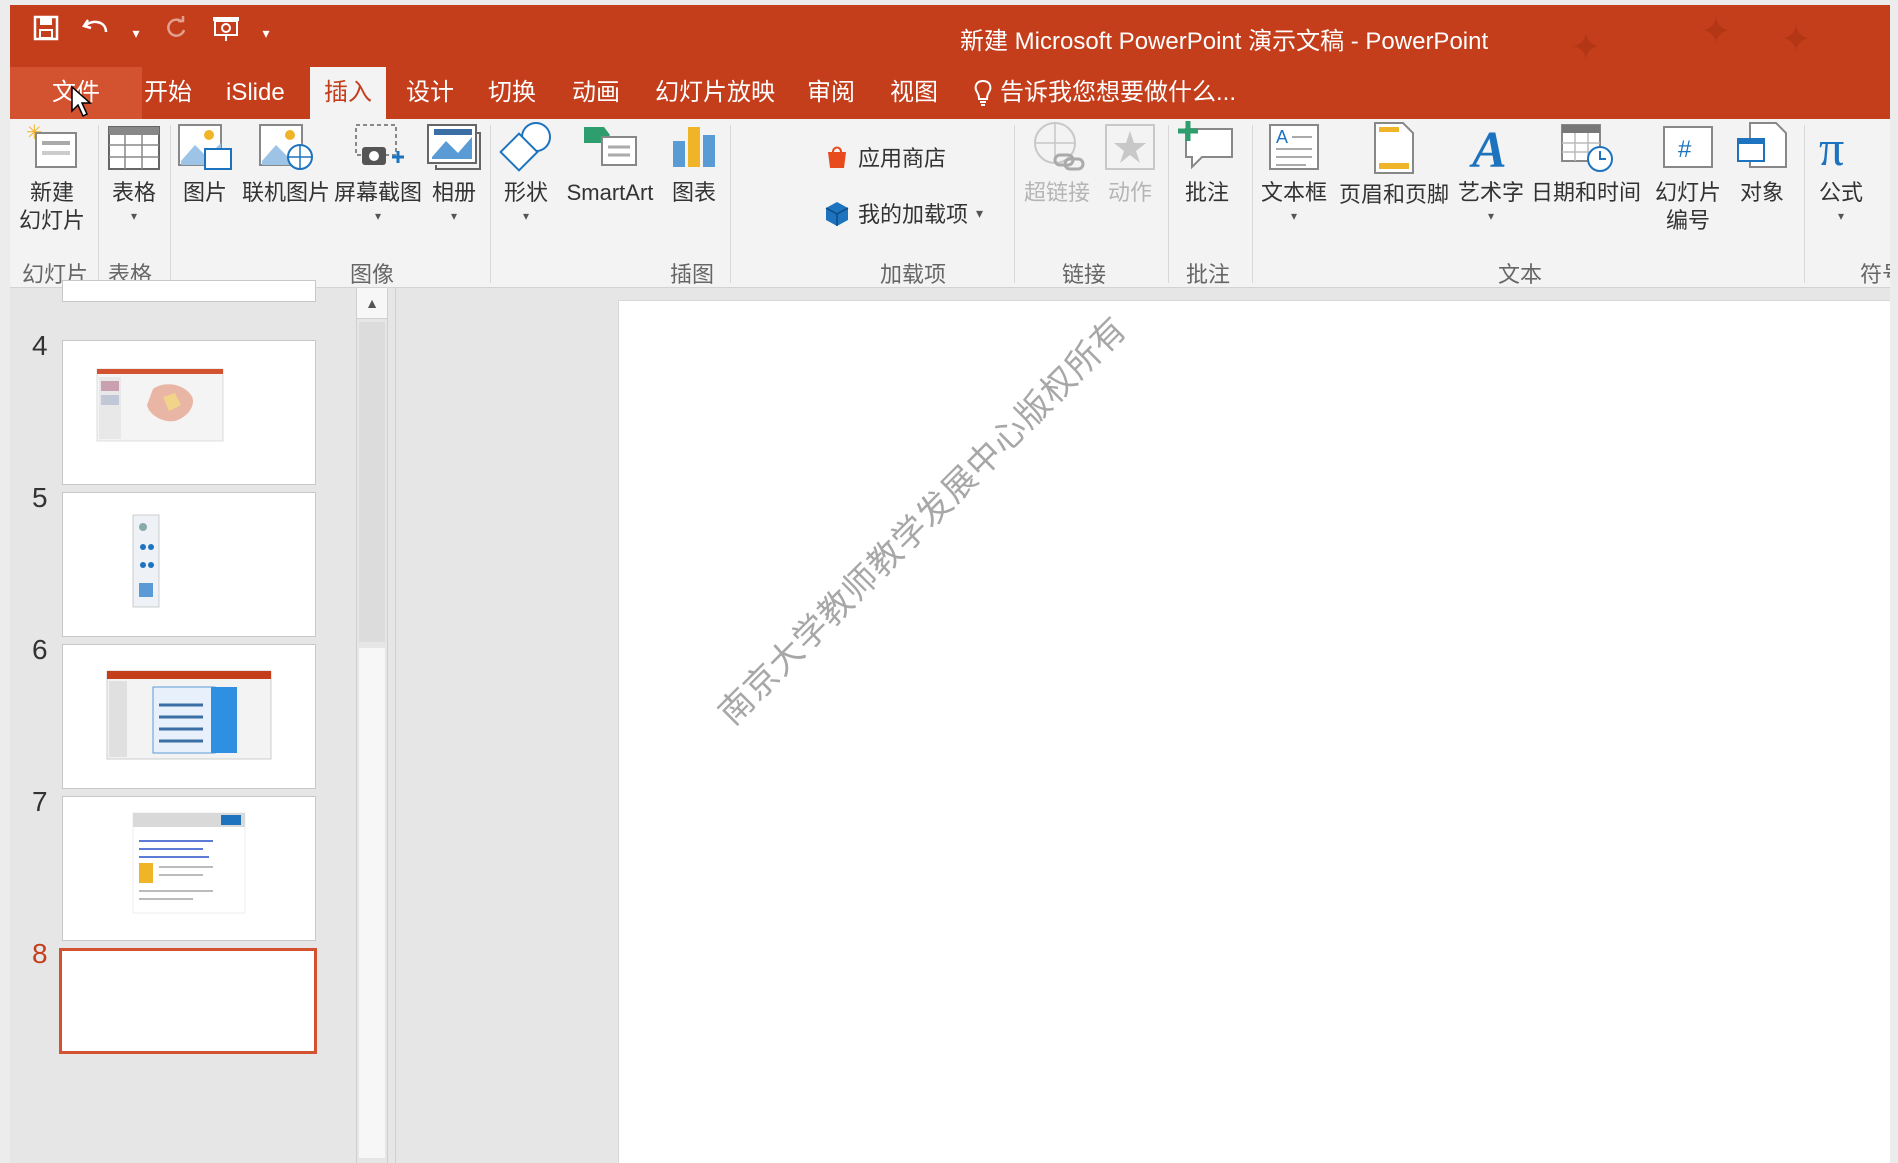 This screenshot has width=1898, height=1163. I want to click on object-button: 对象, so click(1762, 164).